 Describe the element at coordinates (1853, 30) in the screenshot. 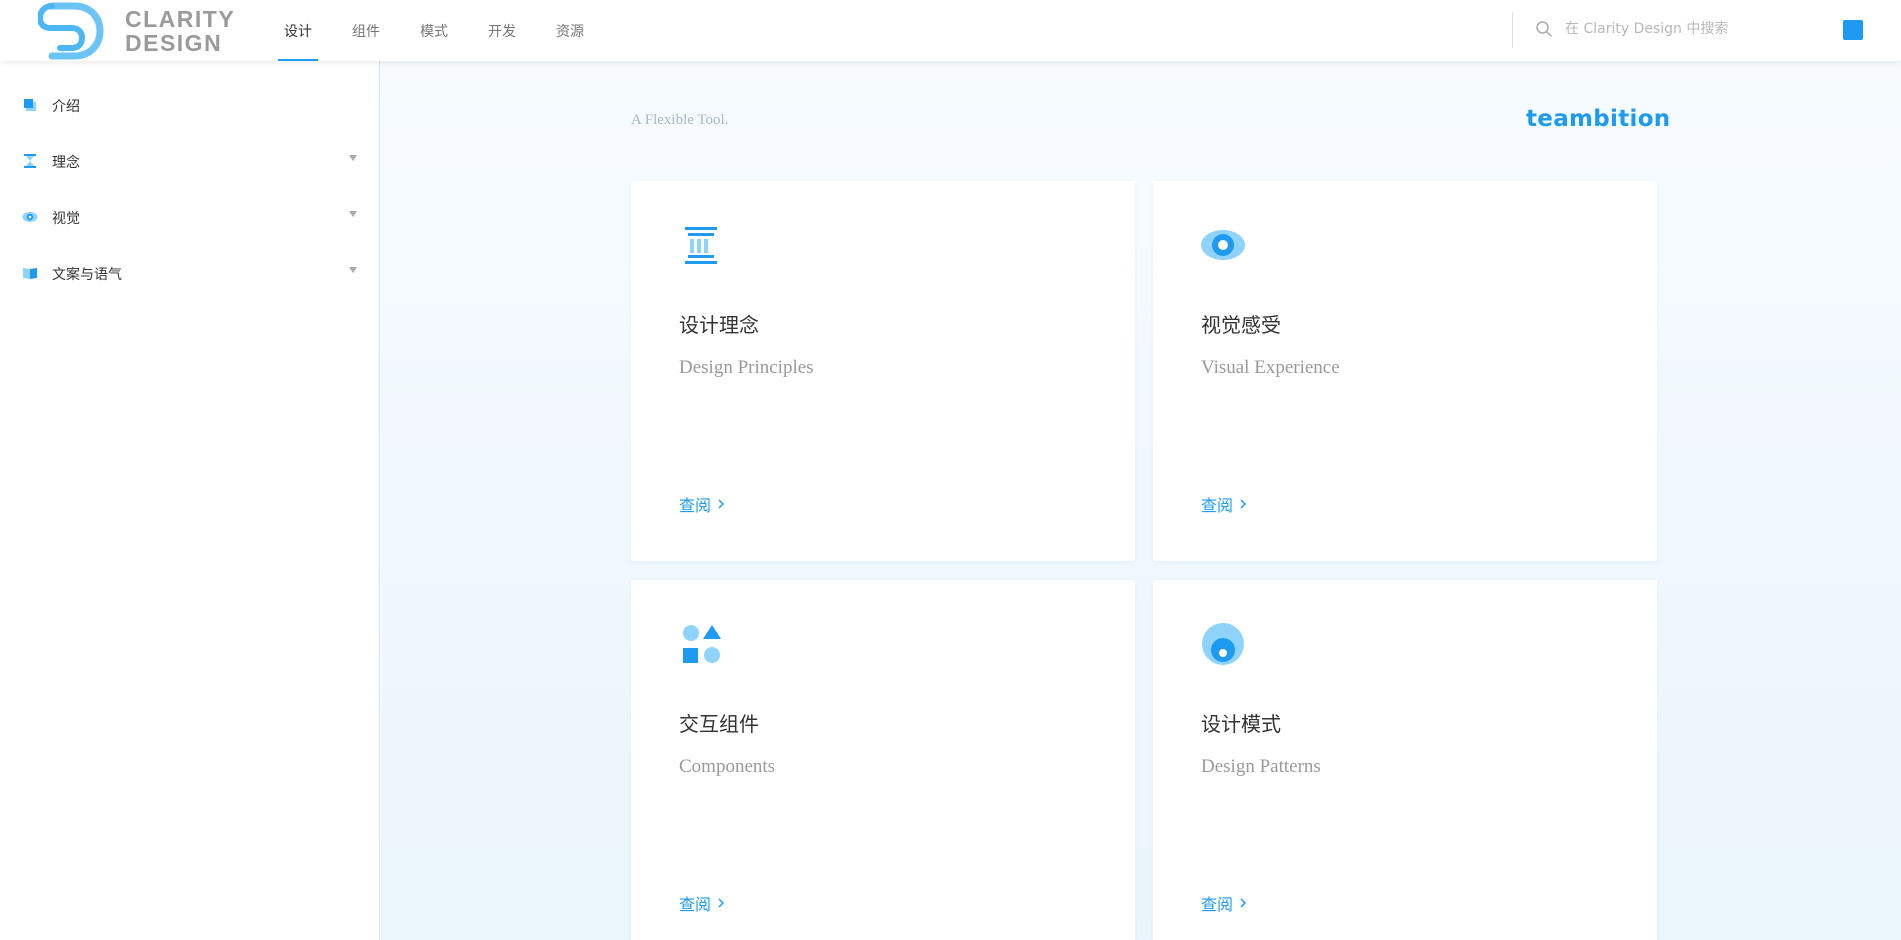

I see `user-avatar` at that location.